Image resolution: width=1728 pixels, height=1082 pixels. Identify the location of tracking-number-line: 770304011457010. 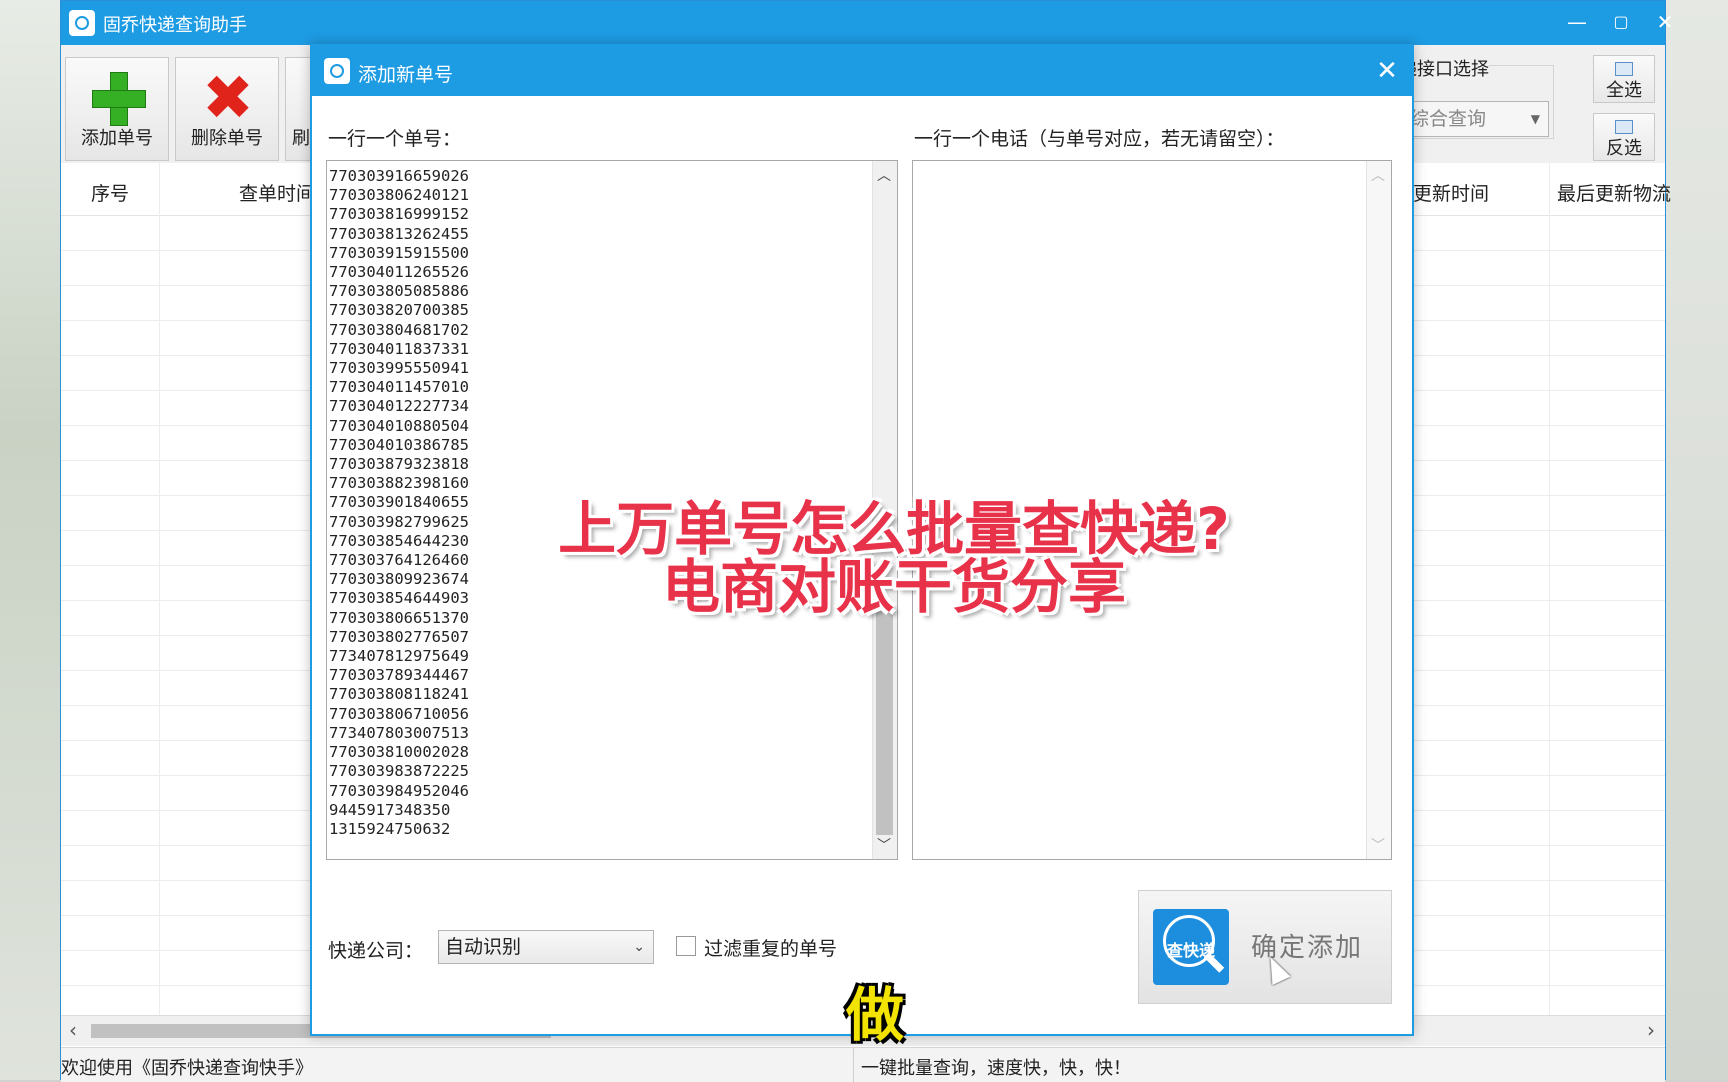
(399, 387).